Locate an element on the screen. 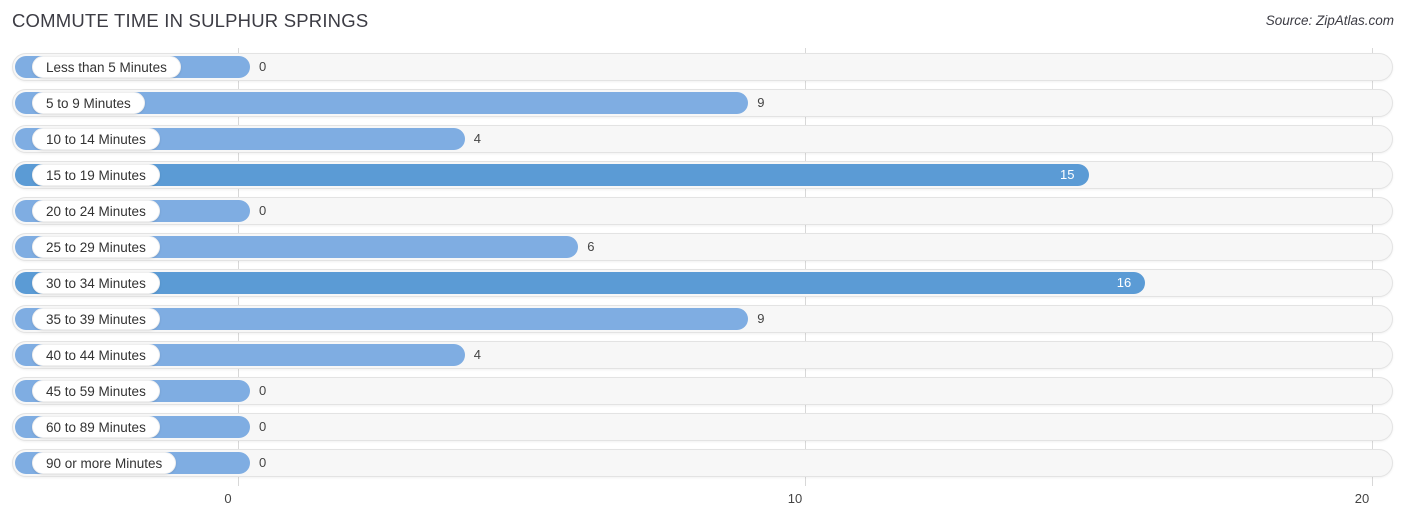 The height and width of the screenshot is (523, 1406). x-axis-tick-label: 10 is located at coordinates (795, 498).